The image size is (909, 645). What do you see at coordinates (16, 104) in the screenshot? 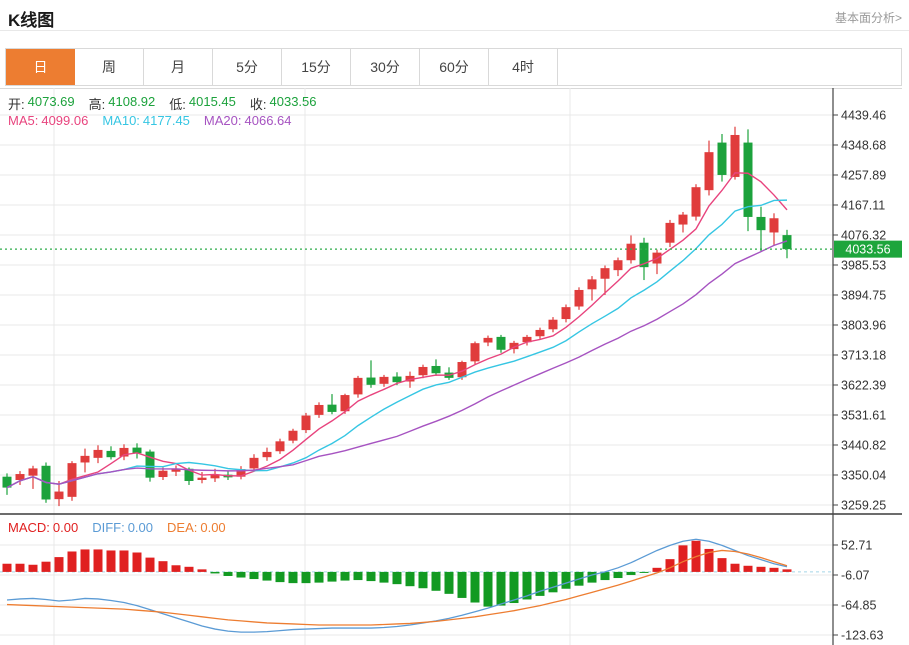
I see `open-label: 开:` at bounding box center [16, 104].